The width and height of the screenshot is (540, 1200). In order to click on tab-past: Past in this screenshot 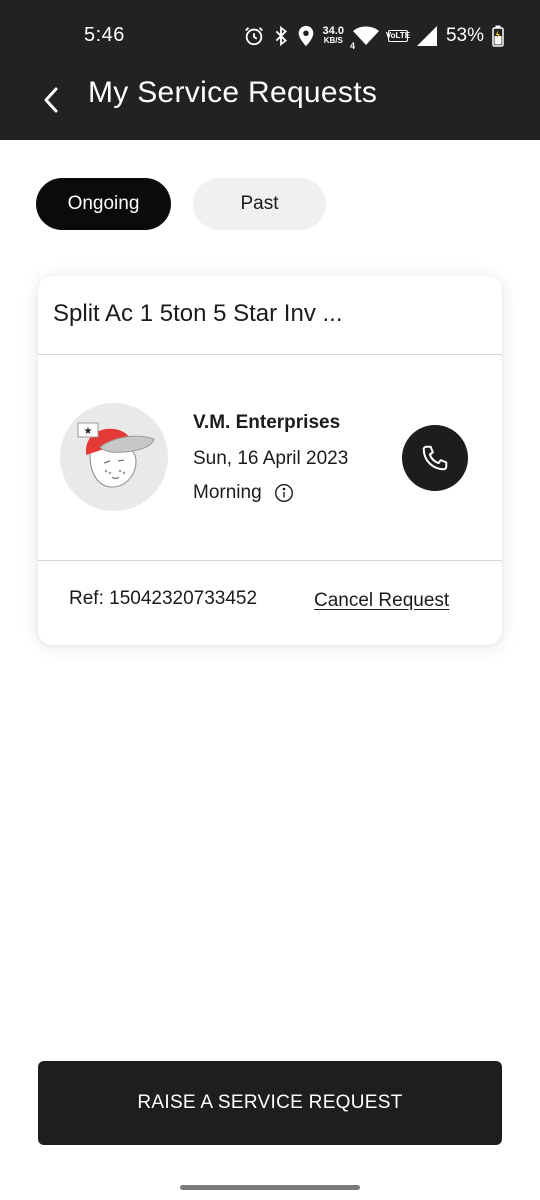, I will do `click(259, 204)`.